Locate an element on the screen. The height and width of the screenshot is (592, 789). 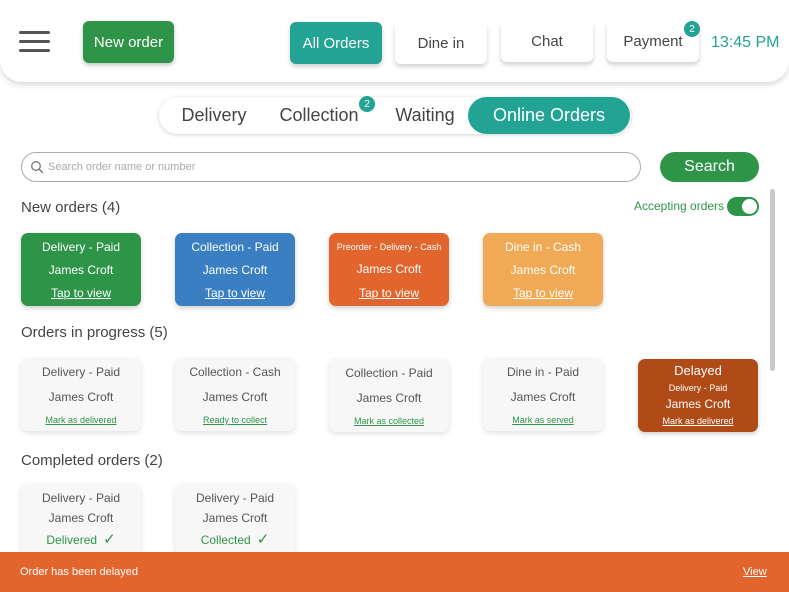
status-label: Collected is located at coordinates (225, 540).